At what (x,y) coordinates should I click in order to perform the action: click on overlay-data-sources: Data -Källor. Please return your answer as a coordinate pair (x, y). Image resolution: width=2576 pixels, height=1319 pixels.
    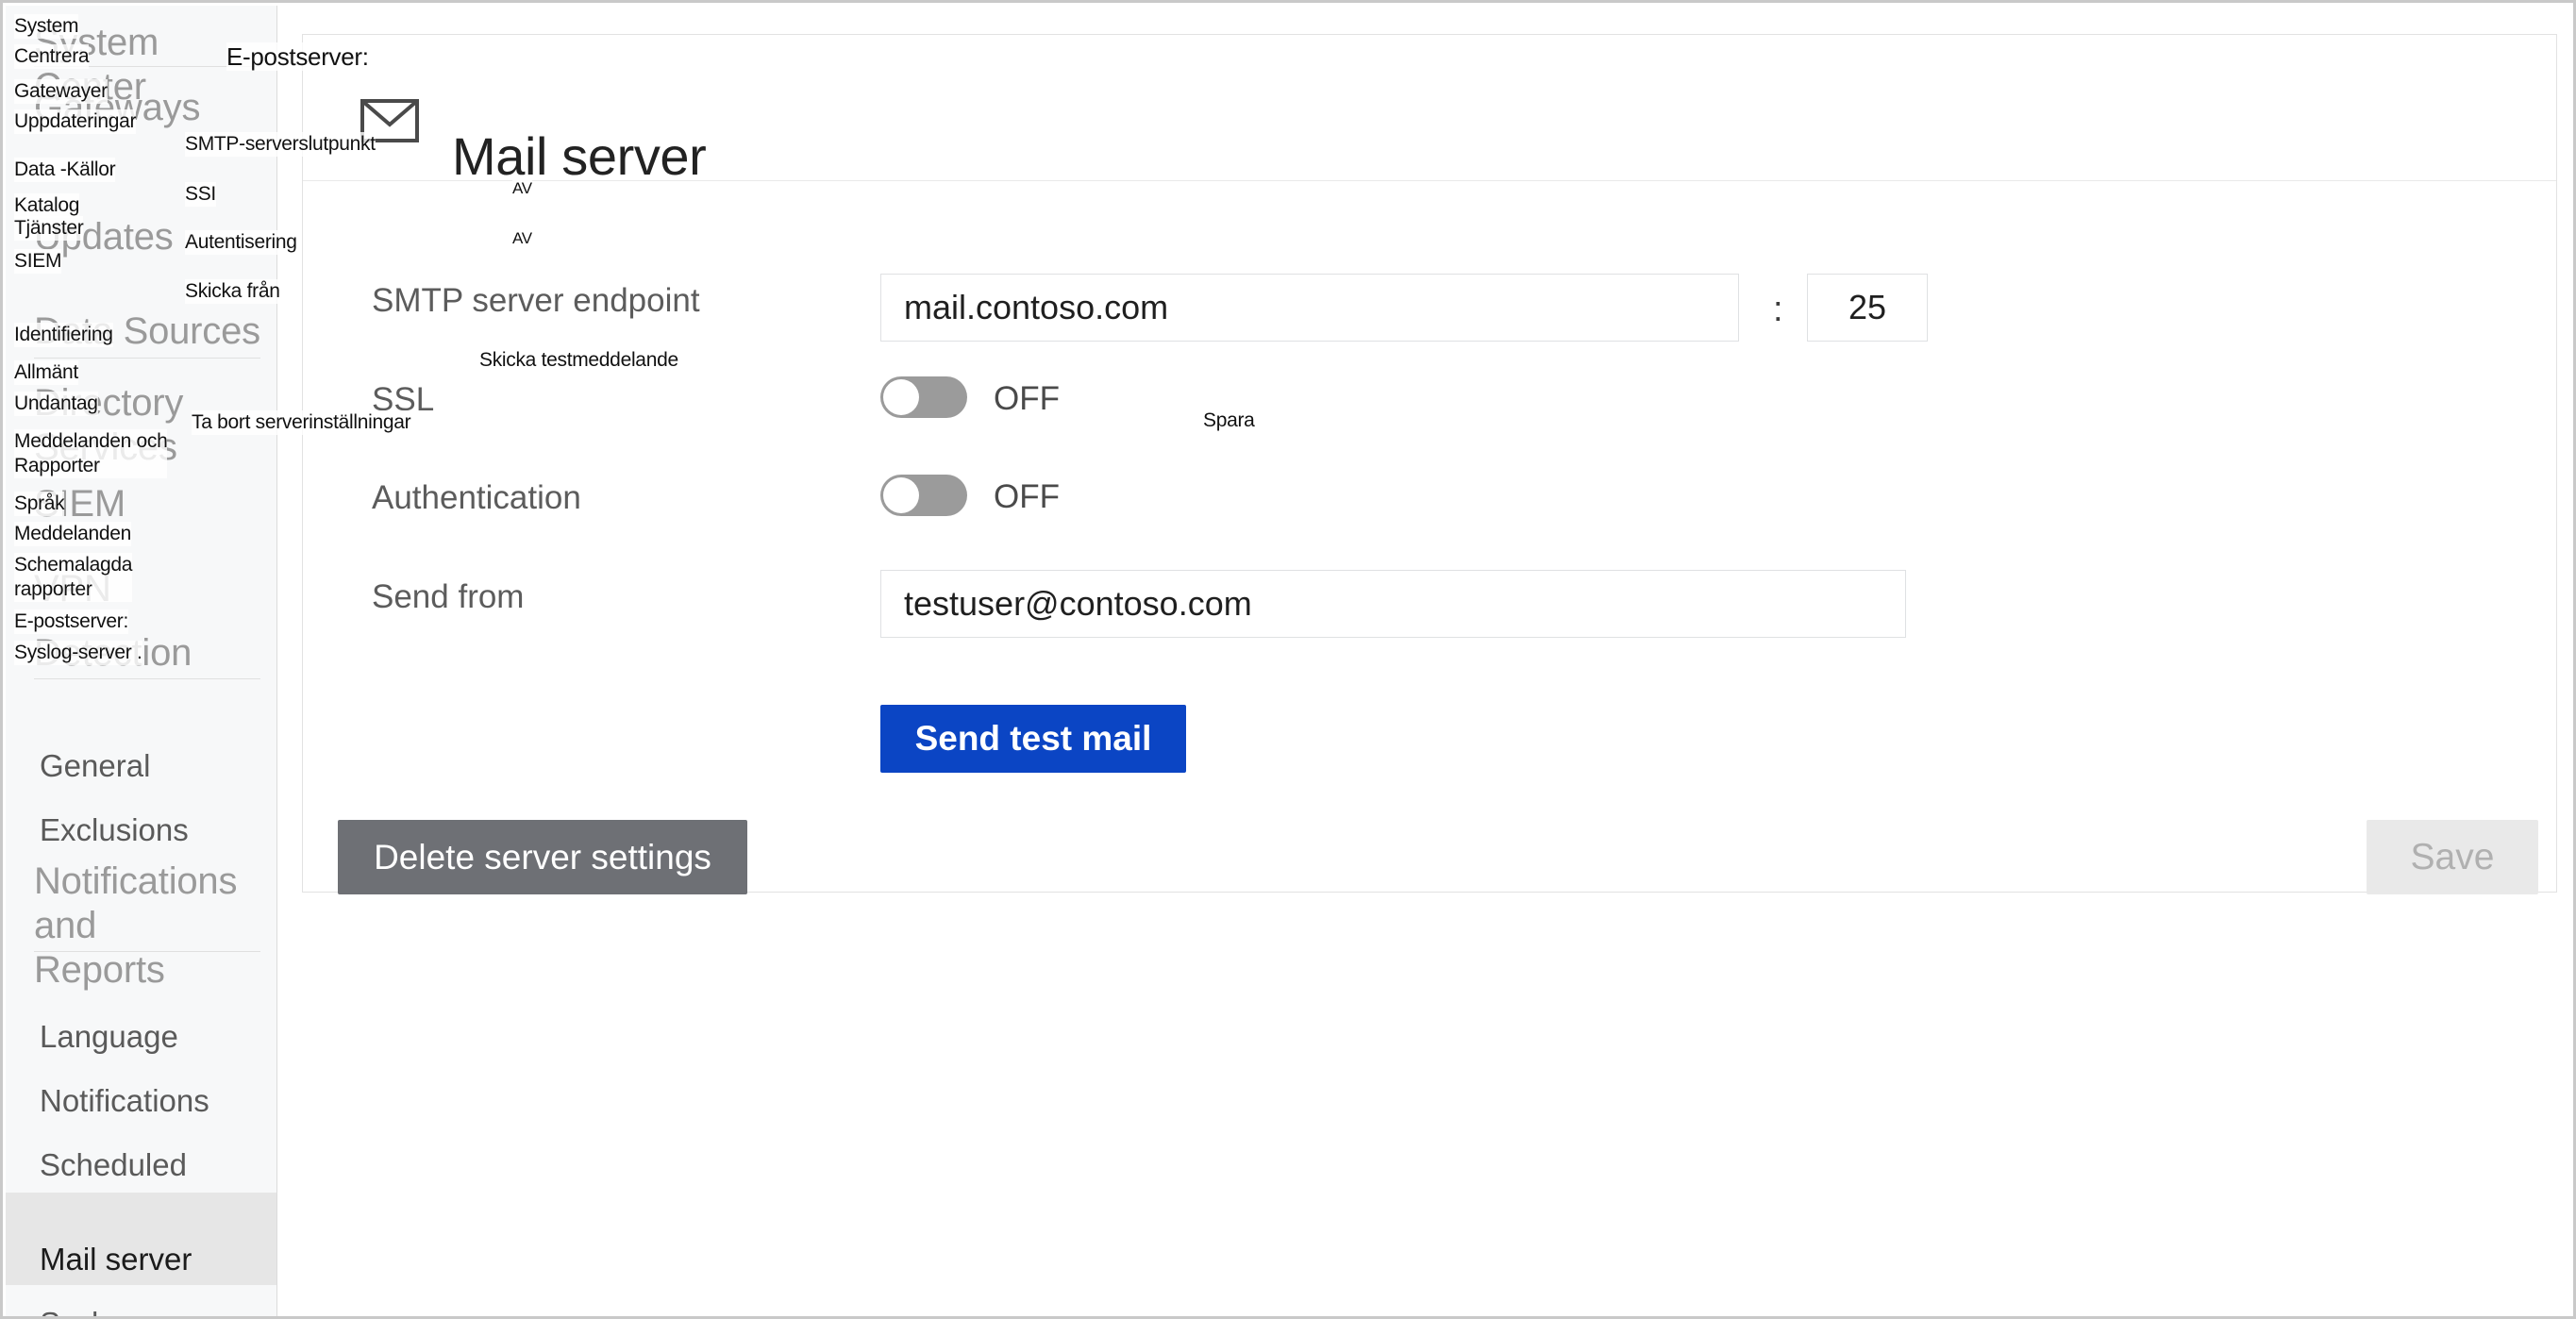
    Looking at the image, I should click on (65, 170).